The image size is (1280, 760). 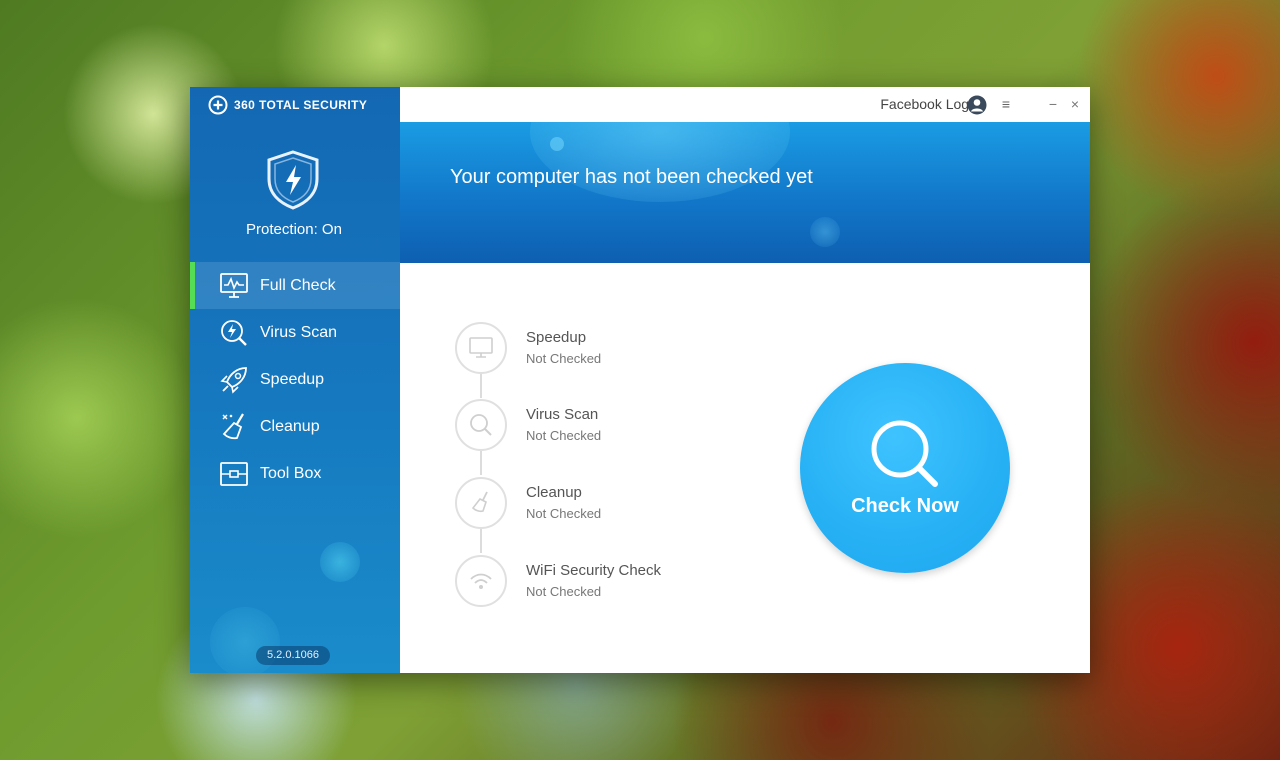 What do you see at coordinates (234, 380) in the screenshot?
I see `rocket-icon` at bounding box center [234, 380].